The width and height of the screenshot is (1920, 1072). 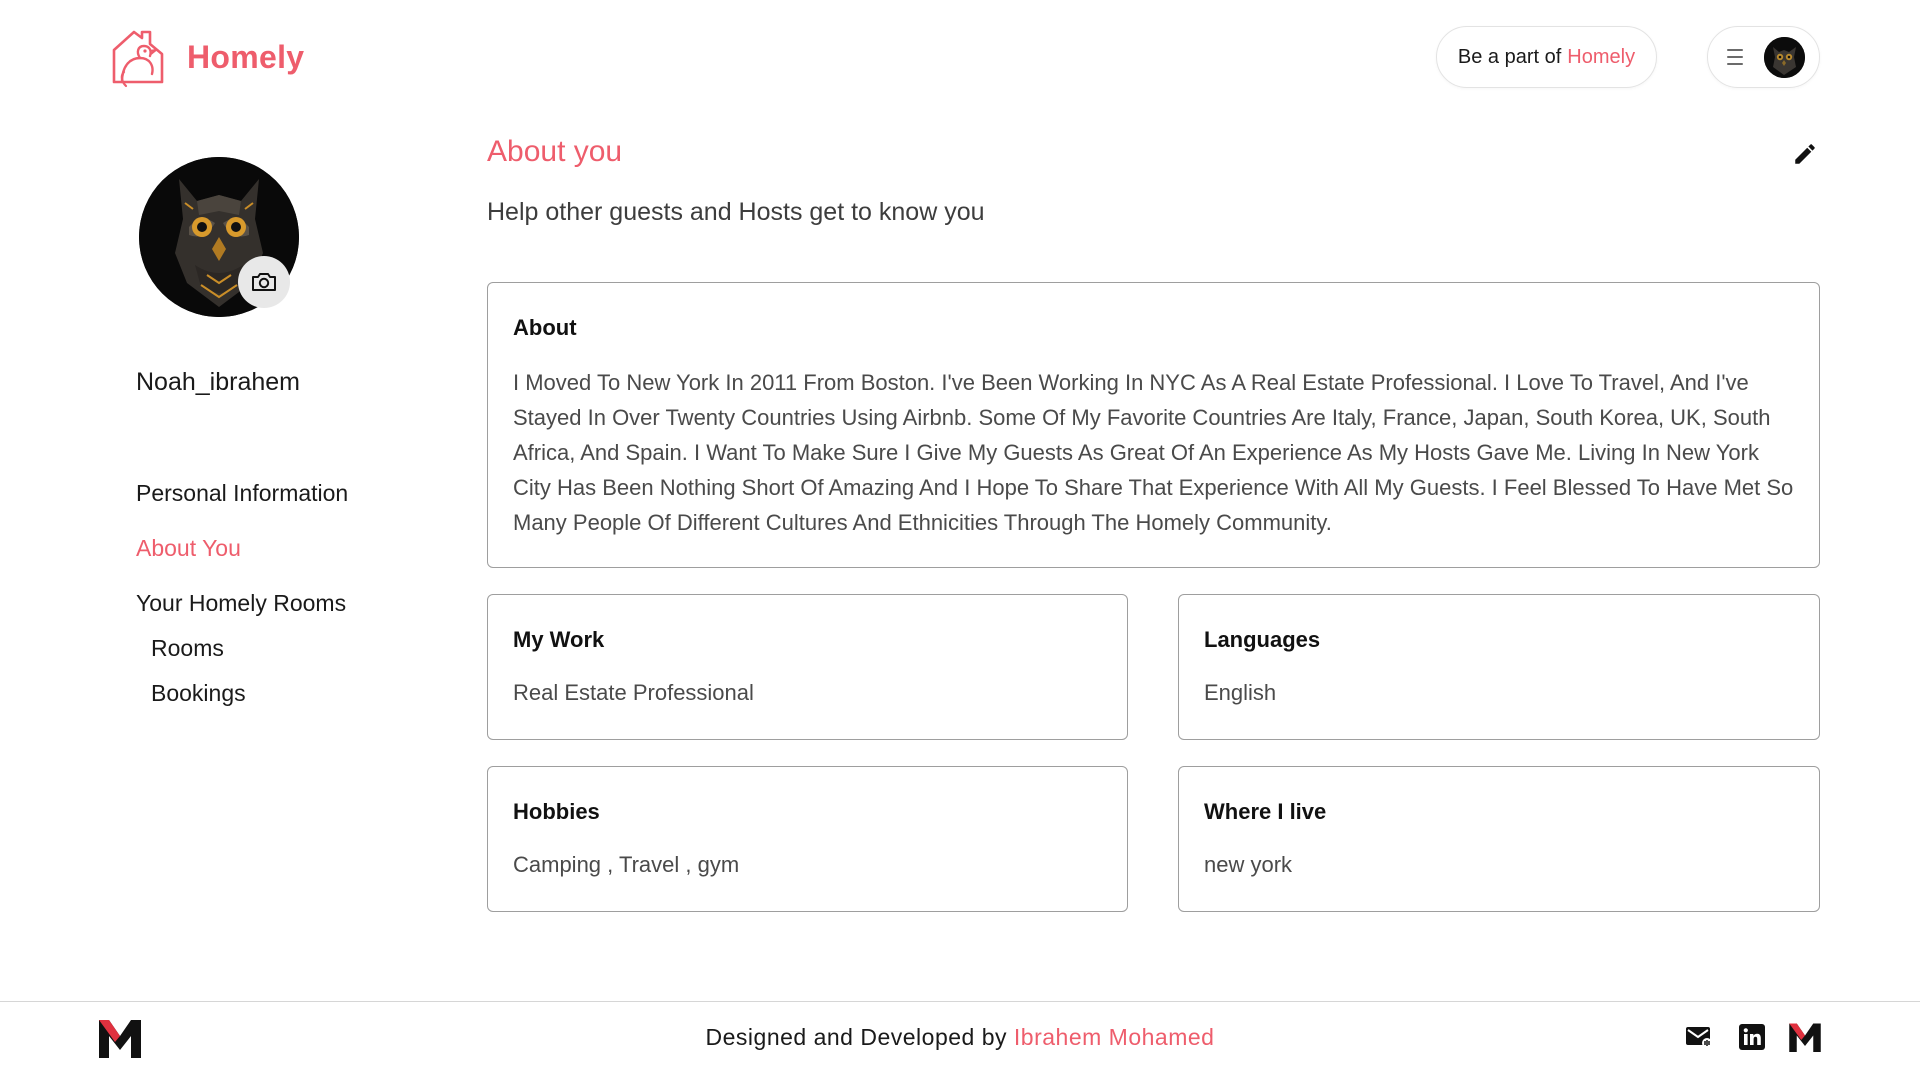 What do you see at coordinates (1248, 864) in the screenshot?
I see `location-card-value: new york` at bounding box center [1248, 864].